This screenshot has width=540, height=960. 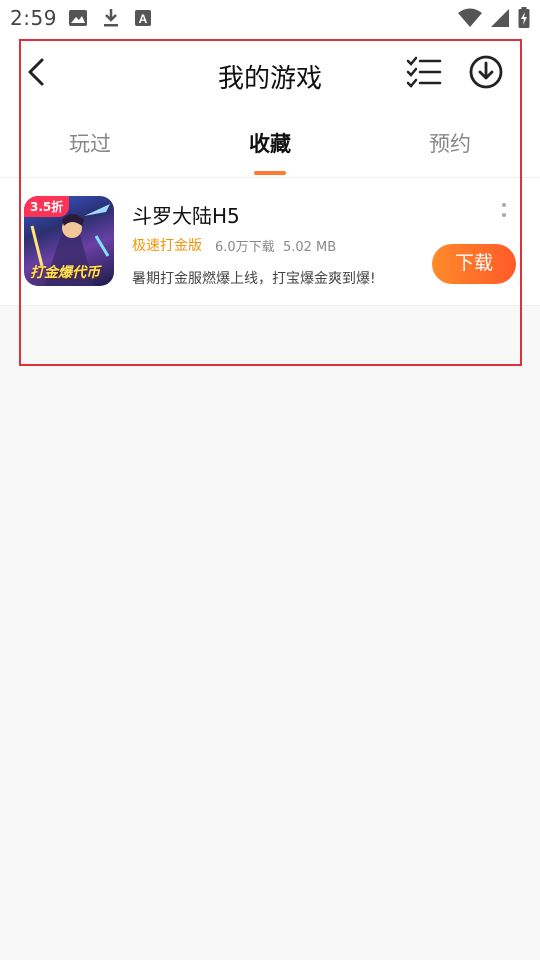 I want to click on svg-text: A, so click(x=143, y=19).